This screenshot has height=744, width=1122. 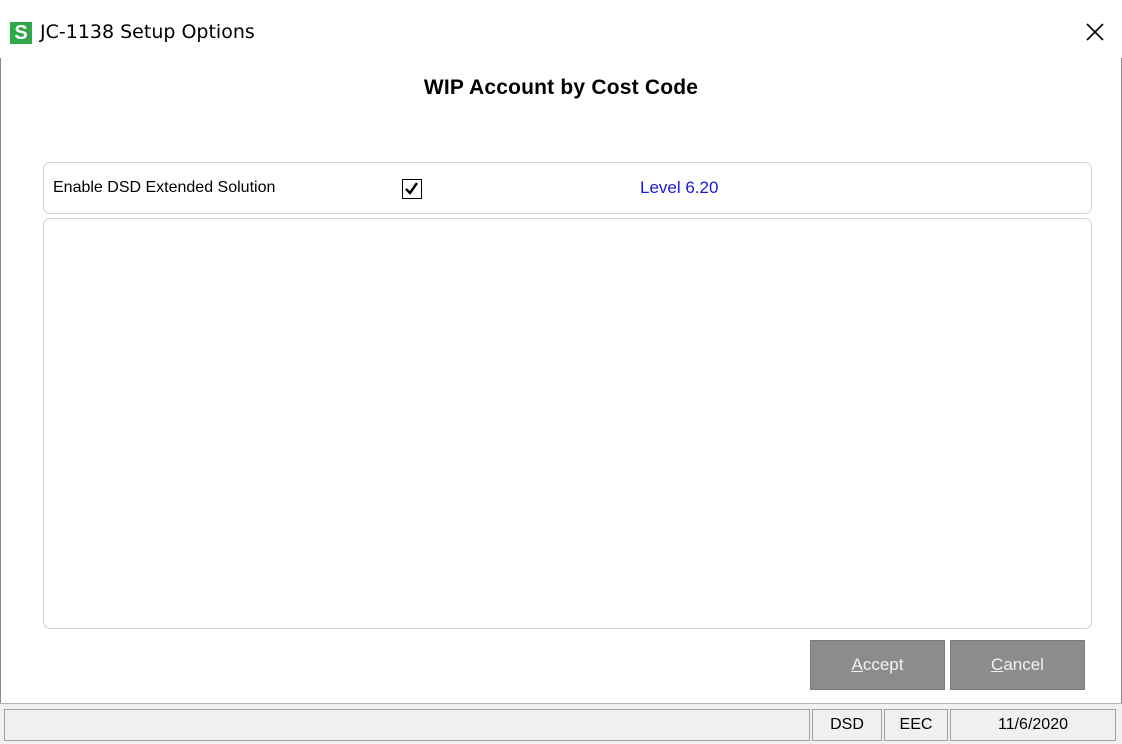 I want to click on sage-app-icon: S, so click(x=21, y=33).